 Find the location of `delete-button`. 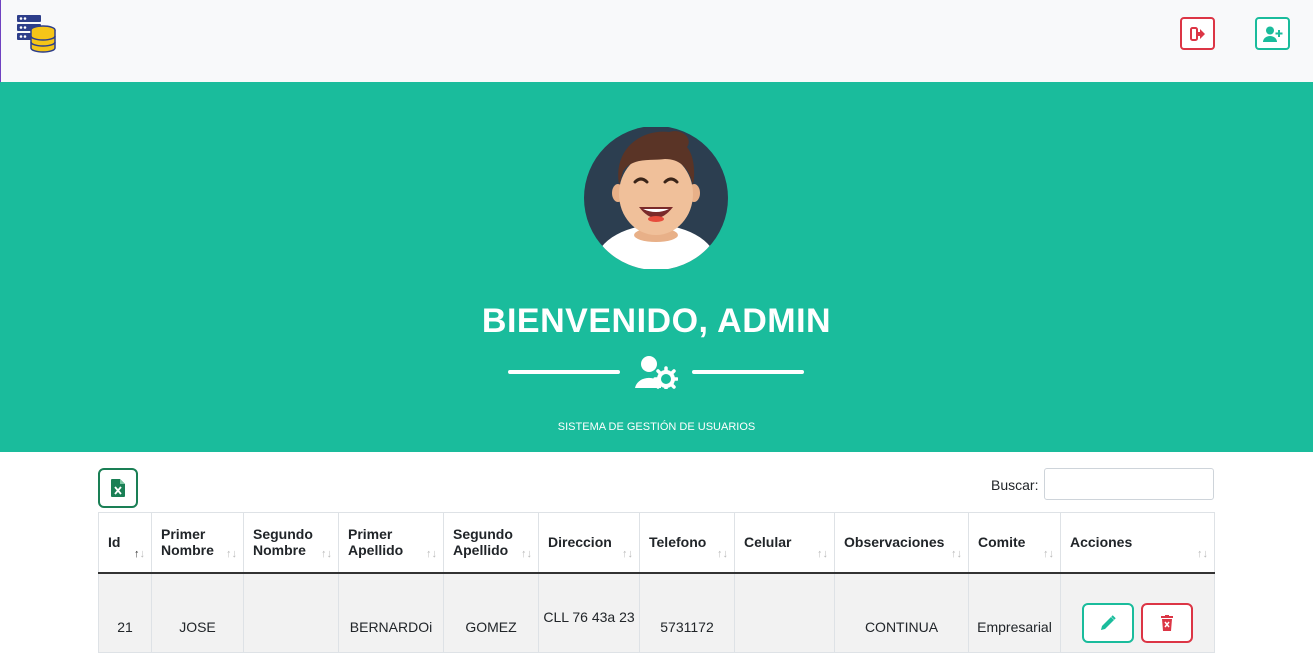

delete-button is located at coordinates (1167, 622).